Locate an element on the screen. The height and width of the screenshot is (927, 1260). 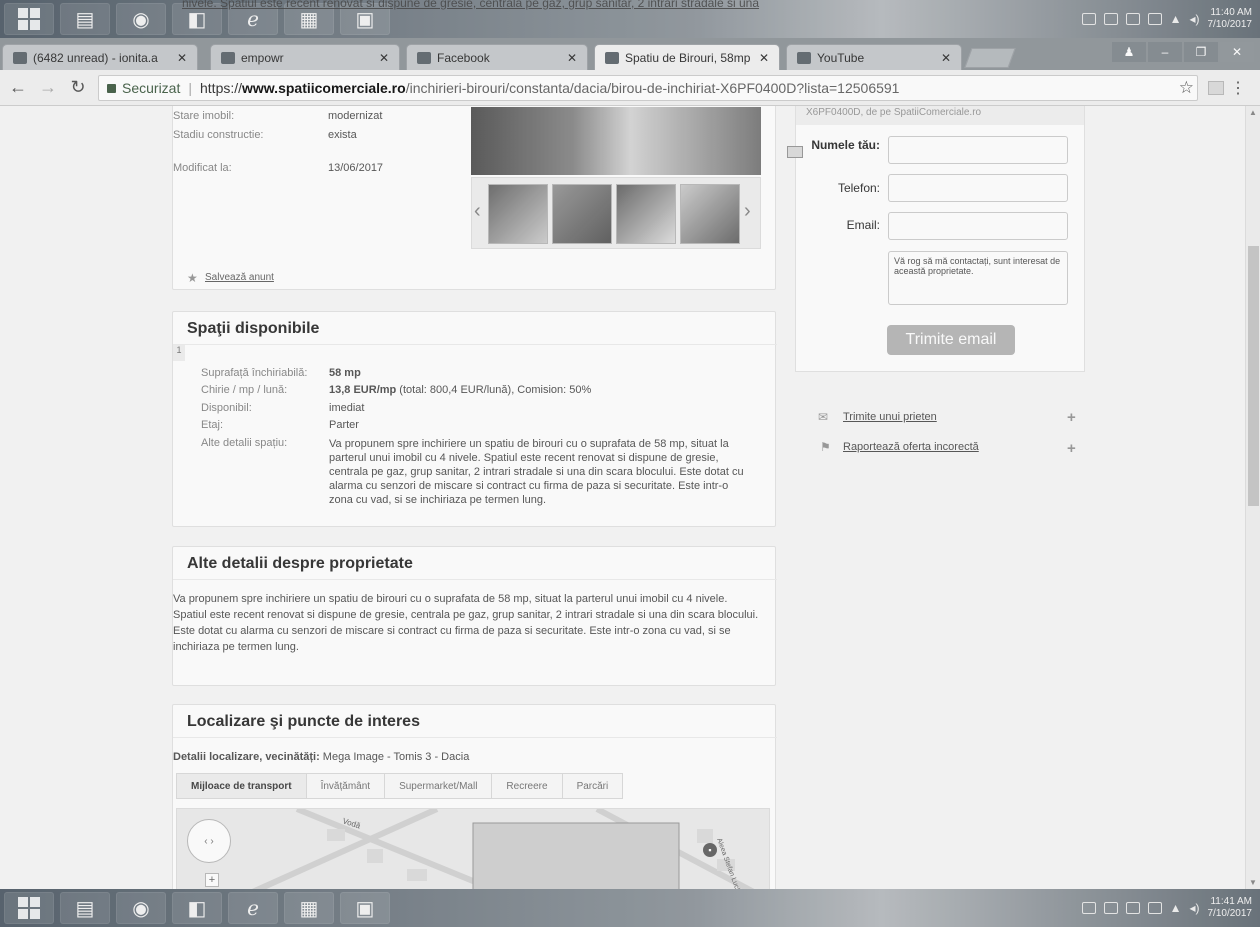
envelope-icon: ✉ is located at coordinates (823, 417).